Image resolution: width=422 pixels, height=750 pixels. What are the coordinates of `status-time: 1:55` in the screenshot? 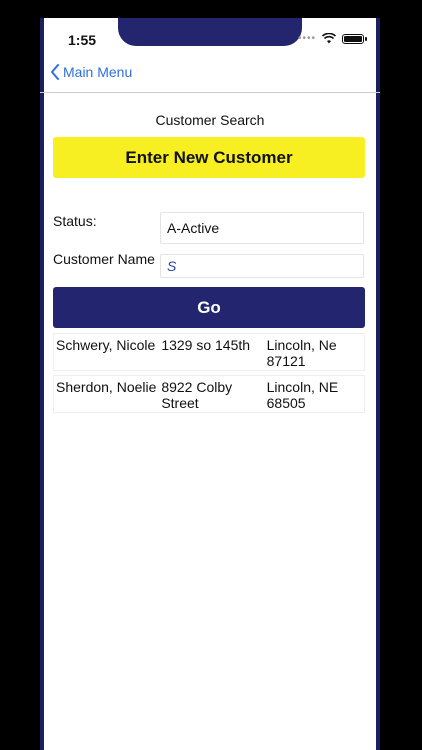 It's located at (82, 40).